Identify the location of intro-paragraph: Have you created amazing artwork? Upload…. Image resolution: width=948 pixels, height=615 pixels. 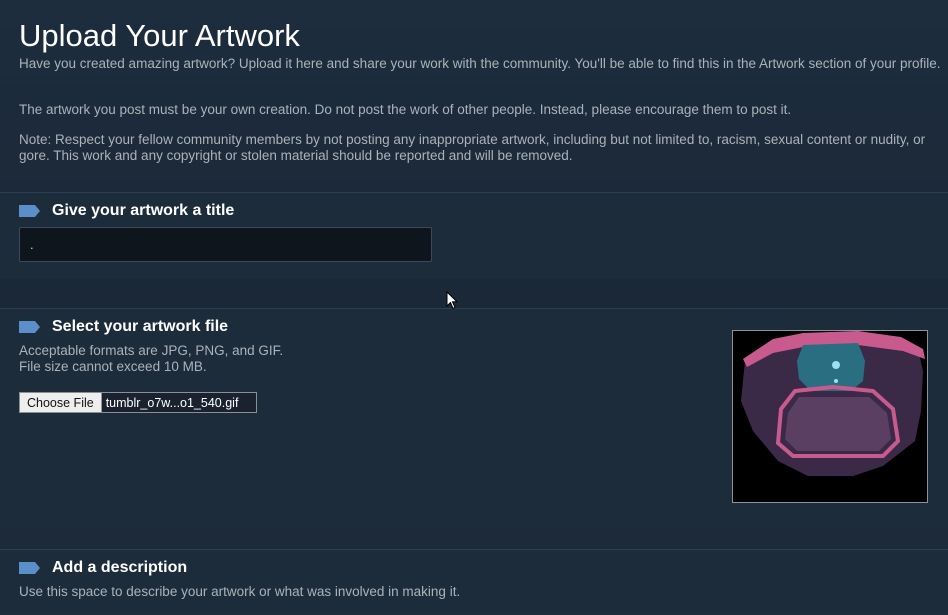
(480, 63).